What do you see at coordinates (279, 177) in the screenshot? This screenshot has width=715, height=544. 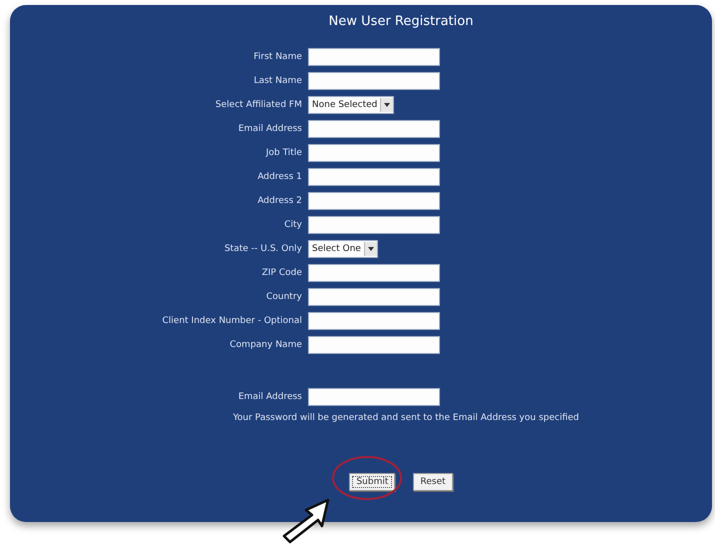 I see `field-label: Address 1` at bounding box center [279, 177].